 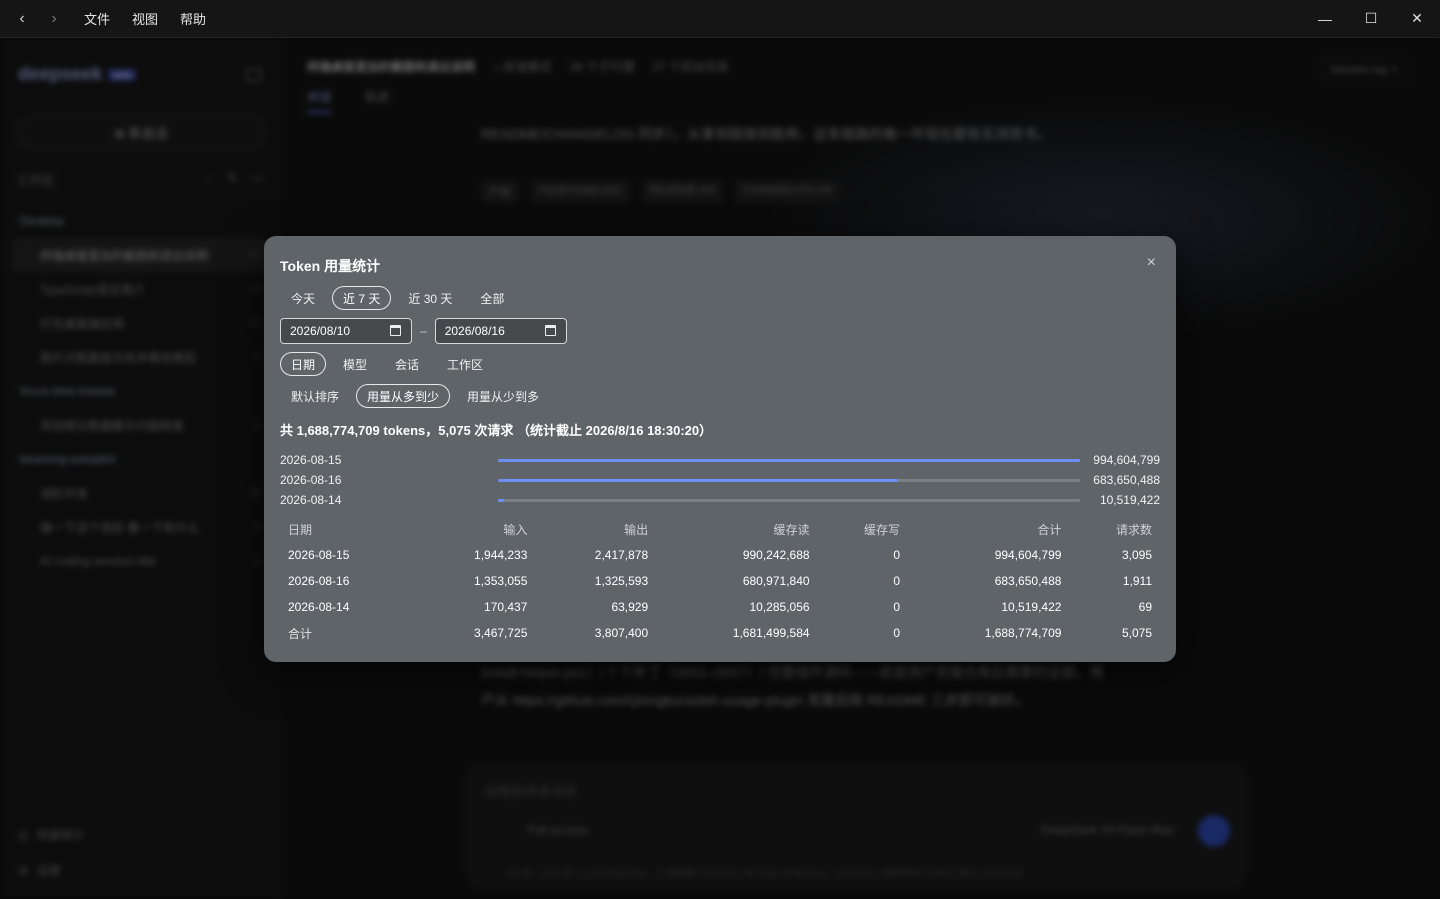 What do you see at coordinates (776, 555) in the screenshot?
I see `table-cell: 990,242,688` at bounding box center [776, 555].